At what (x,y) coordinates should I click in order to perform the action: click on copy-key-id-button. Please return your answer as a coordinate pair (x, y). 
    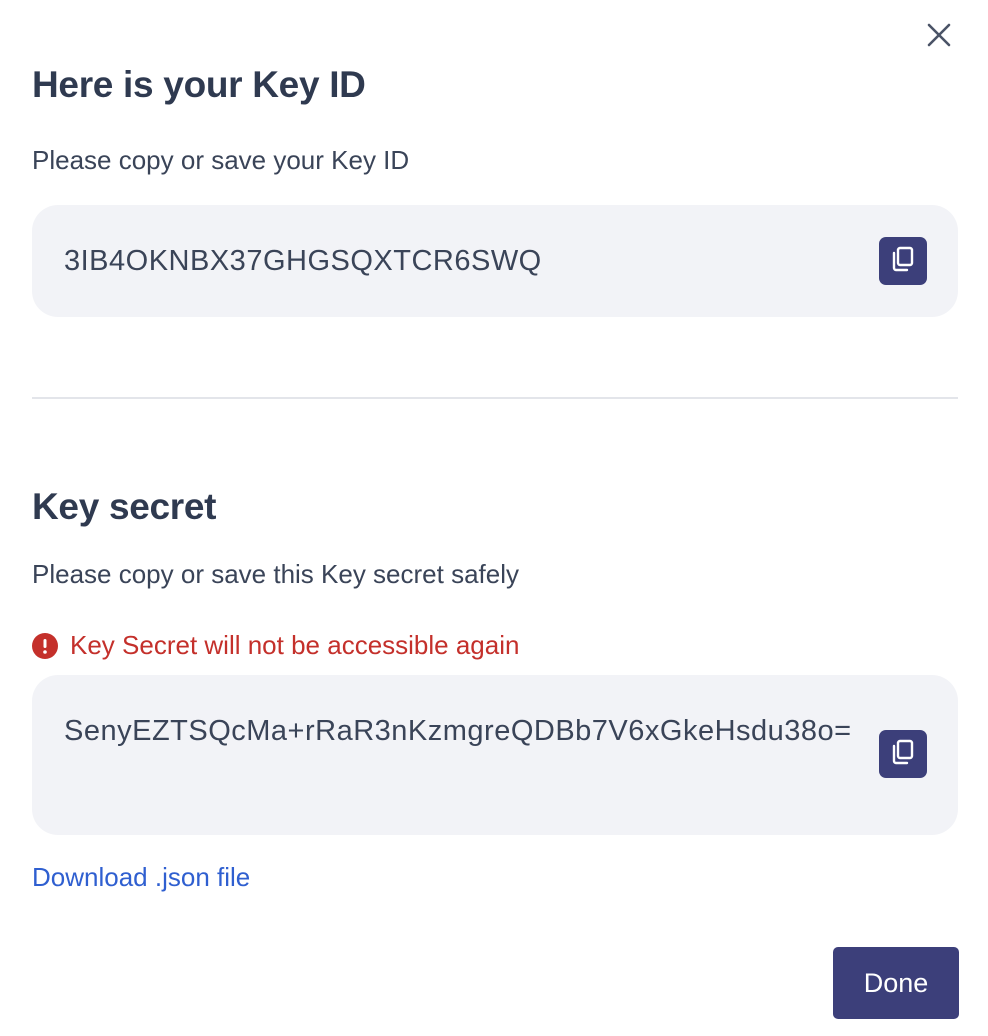
    Looking at the image, I should click on (903, 261).